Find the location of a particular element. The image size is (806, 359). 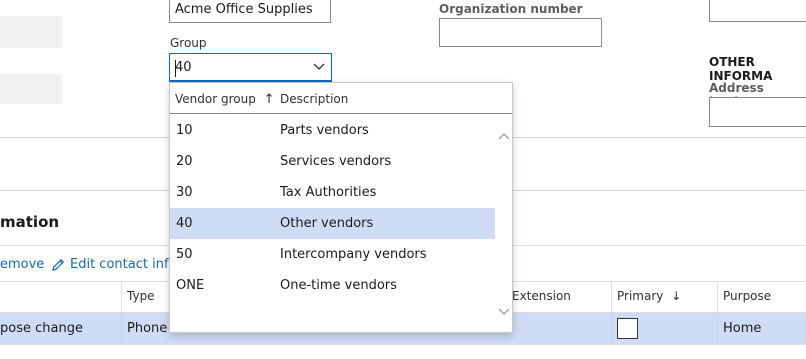

lookup-row-code: ONE is located at coordinates (190, 285).